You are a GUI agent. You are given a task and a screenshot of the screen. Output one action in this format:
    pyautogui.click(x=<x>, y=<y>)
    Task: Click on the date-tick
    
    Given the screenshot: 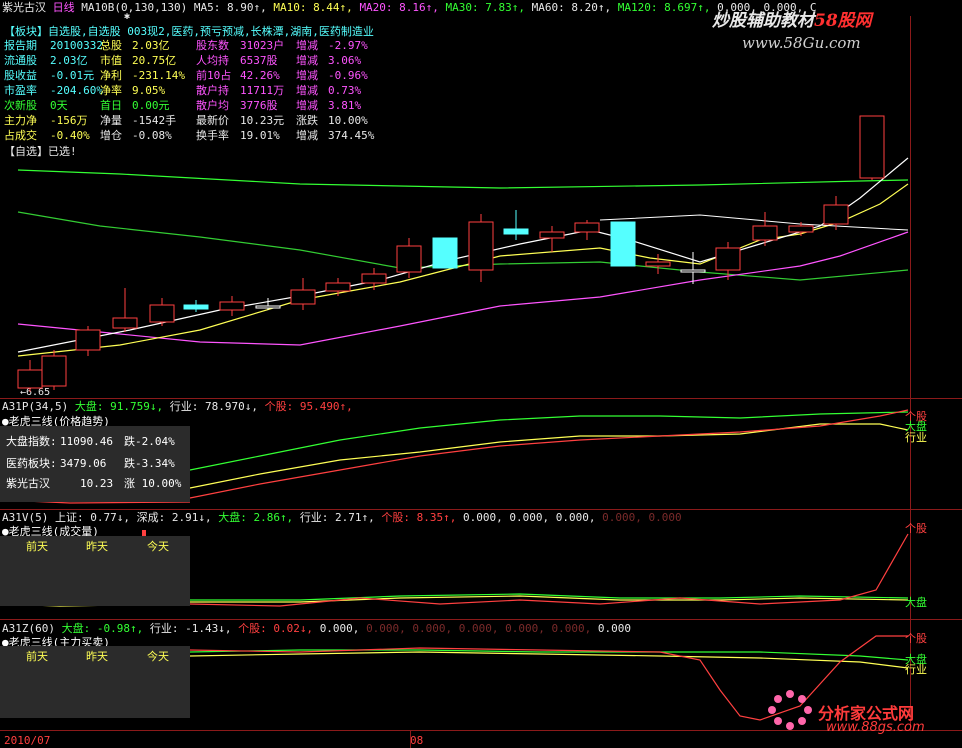 What is the action you would take?
    pyautogui.click(x=410, y=739)
    